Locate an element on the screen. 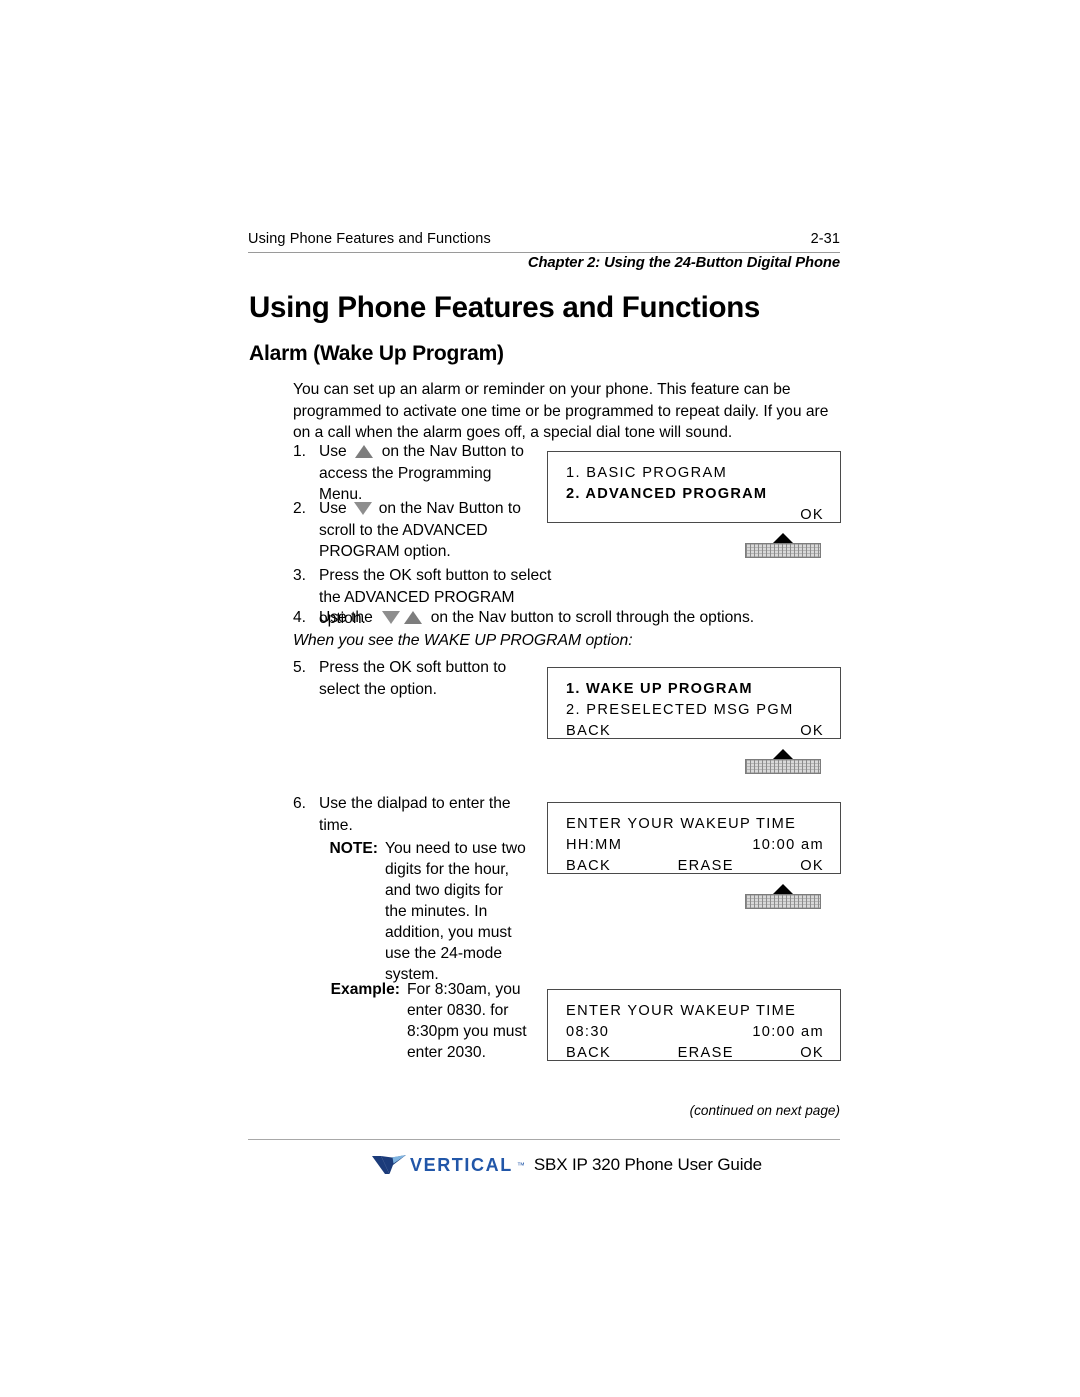 Image resolution: width=1080 pixels, height=1397 pixels. lcd3-current-time: 10:00 am is located at coordinates (788, 845).